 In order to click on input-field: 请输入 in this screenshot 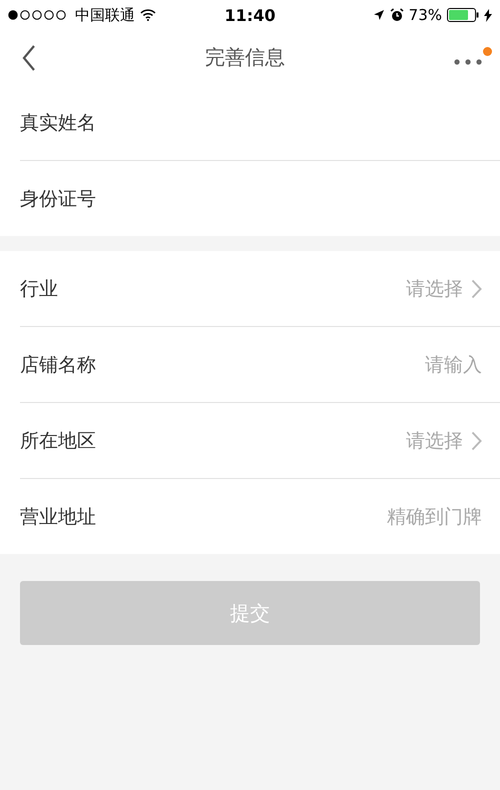, I will do `click(289, 364)`.